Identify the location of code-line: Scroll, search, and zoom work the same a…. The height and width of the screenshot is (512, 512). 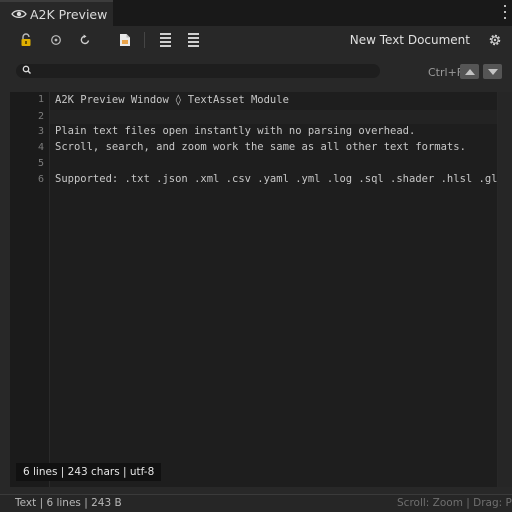
(260, 147).